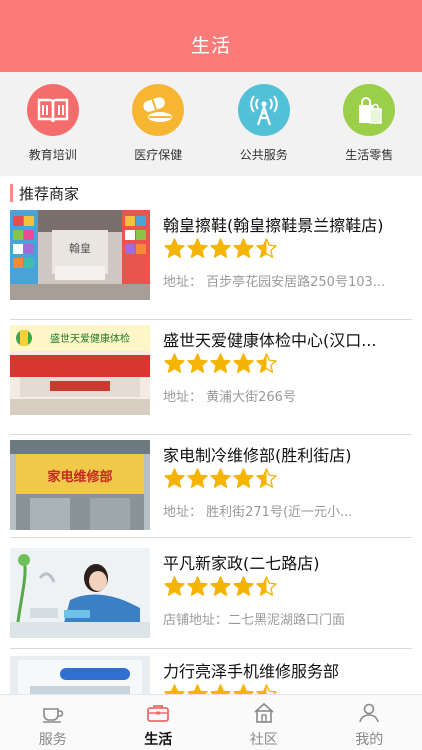  I want to click on category-bar: 教育培训 医疗保健 公共服务 生活零售, so click(211, 124).